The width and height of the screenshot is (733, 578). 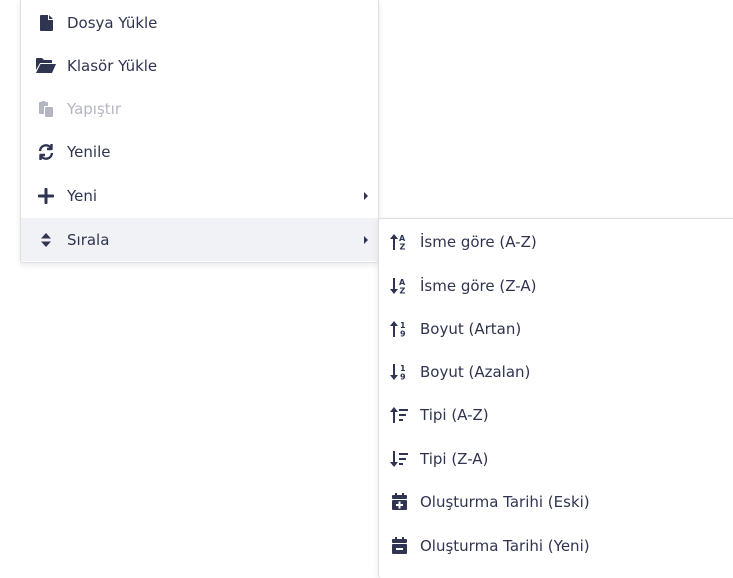 What do you see at coordinates (505, 545) in the screenshot?
I see `submenu-item-label: Oluşturma Tarihi (Yeni)` at bounding box center [505, 545].